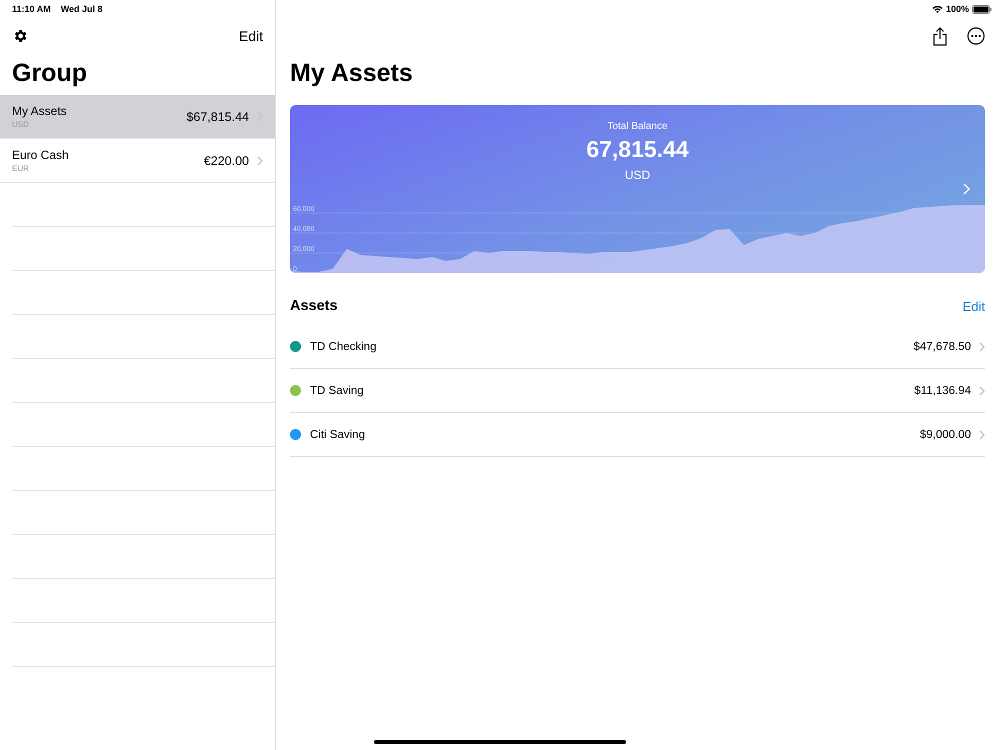  I want to click on edit-button: Edit, so click(250, 36).